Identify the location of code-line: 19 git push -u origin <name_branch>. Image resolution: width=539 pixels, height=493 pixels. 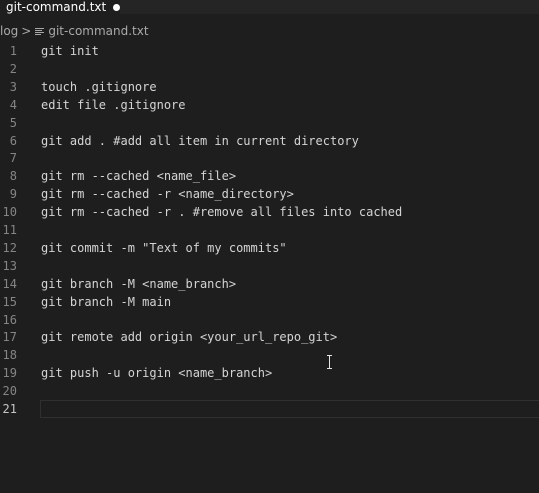
(269, 373).